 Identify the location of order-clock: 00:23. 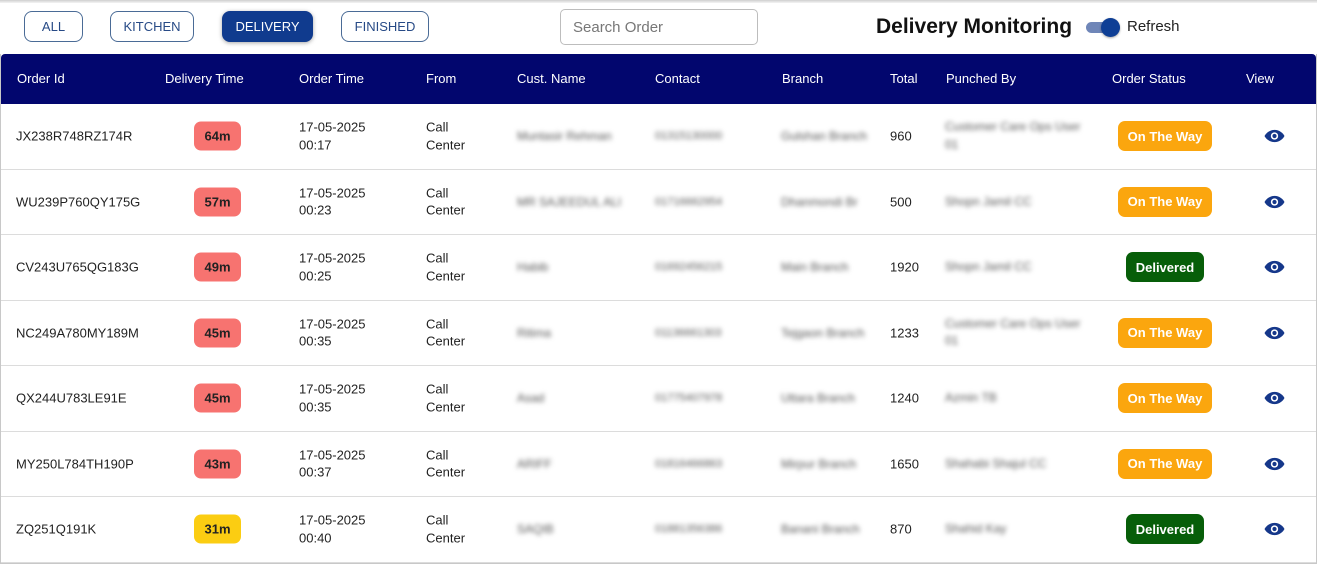
(315, 210).